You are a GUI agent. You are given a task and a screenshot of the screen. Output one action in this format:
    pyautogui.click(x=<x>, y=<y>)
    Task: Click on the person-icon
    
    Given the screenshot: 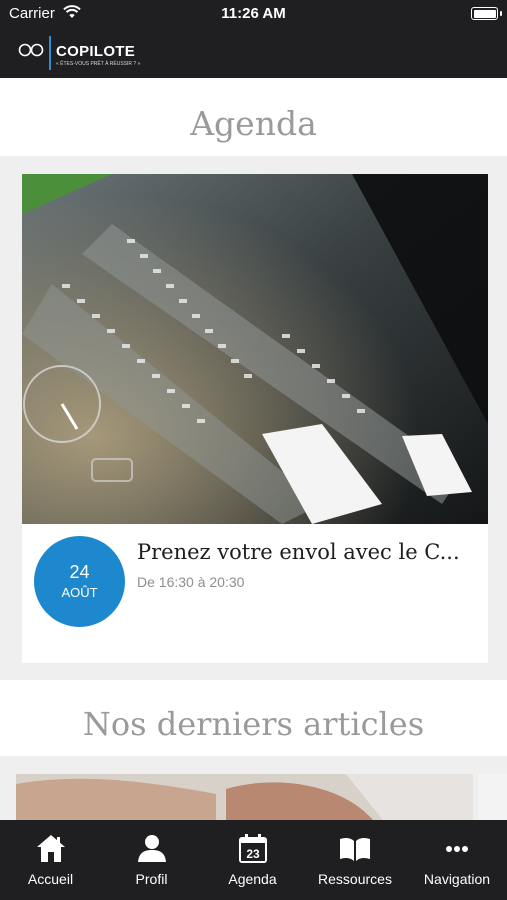 What is the action you would take?
    pyautogui.click(x=151, y=848)
    